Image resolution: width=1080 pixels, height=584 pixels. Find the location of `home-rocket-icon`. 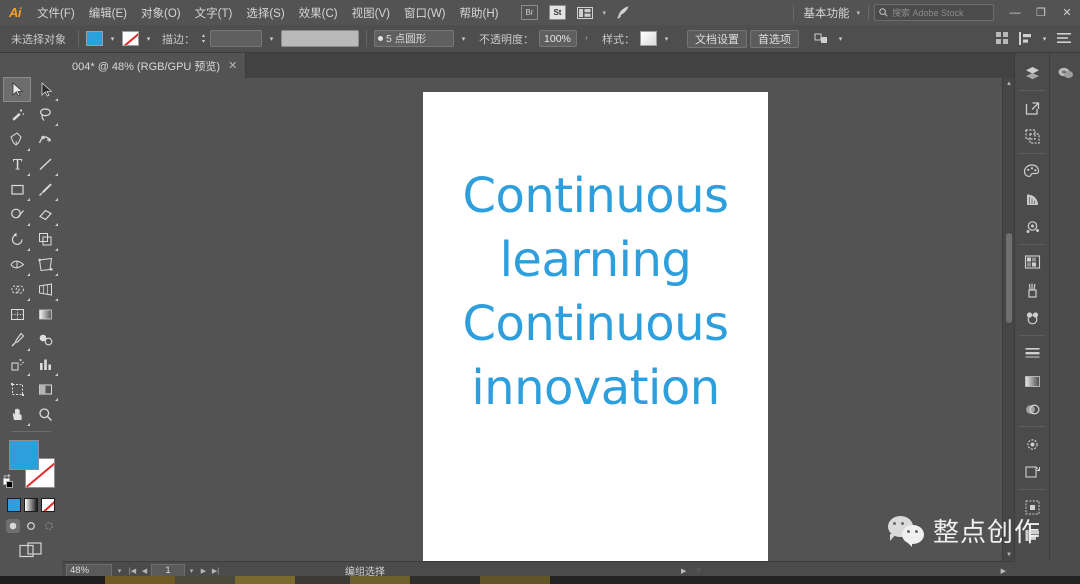

home-rocket-icon is located at coordinates (623, 13).